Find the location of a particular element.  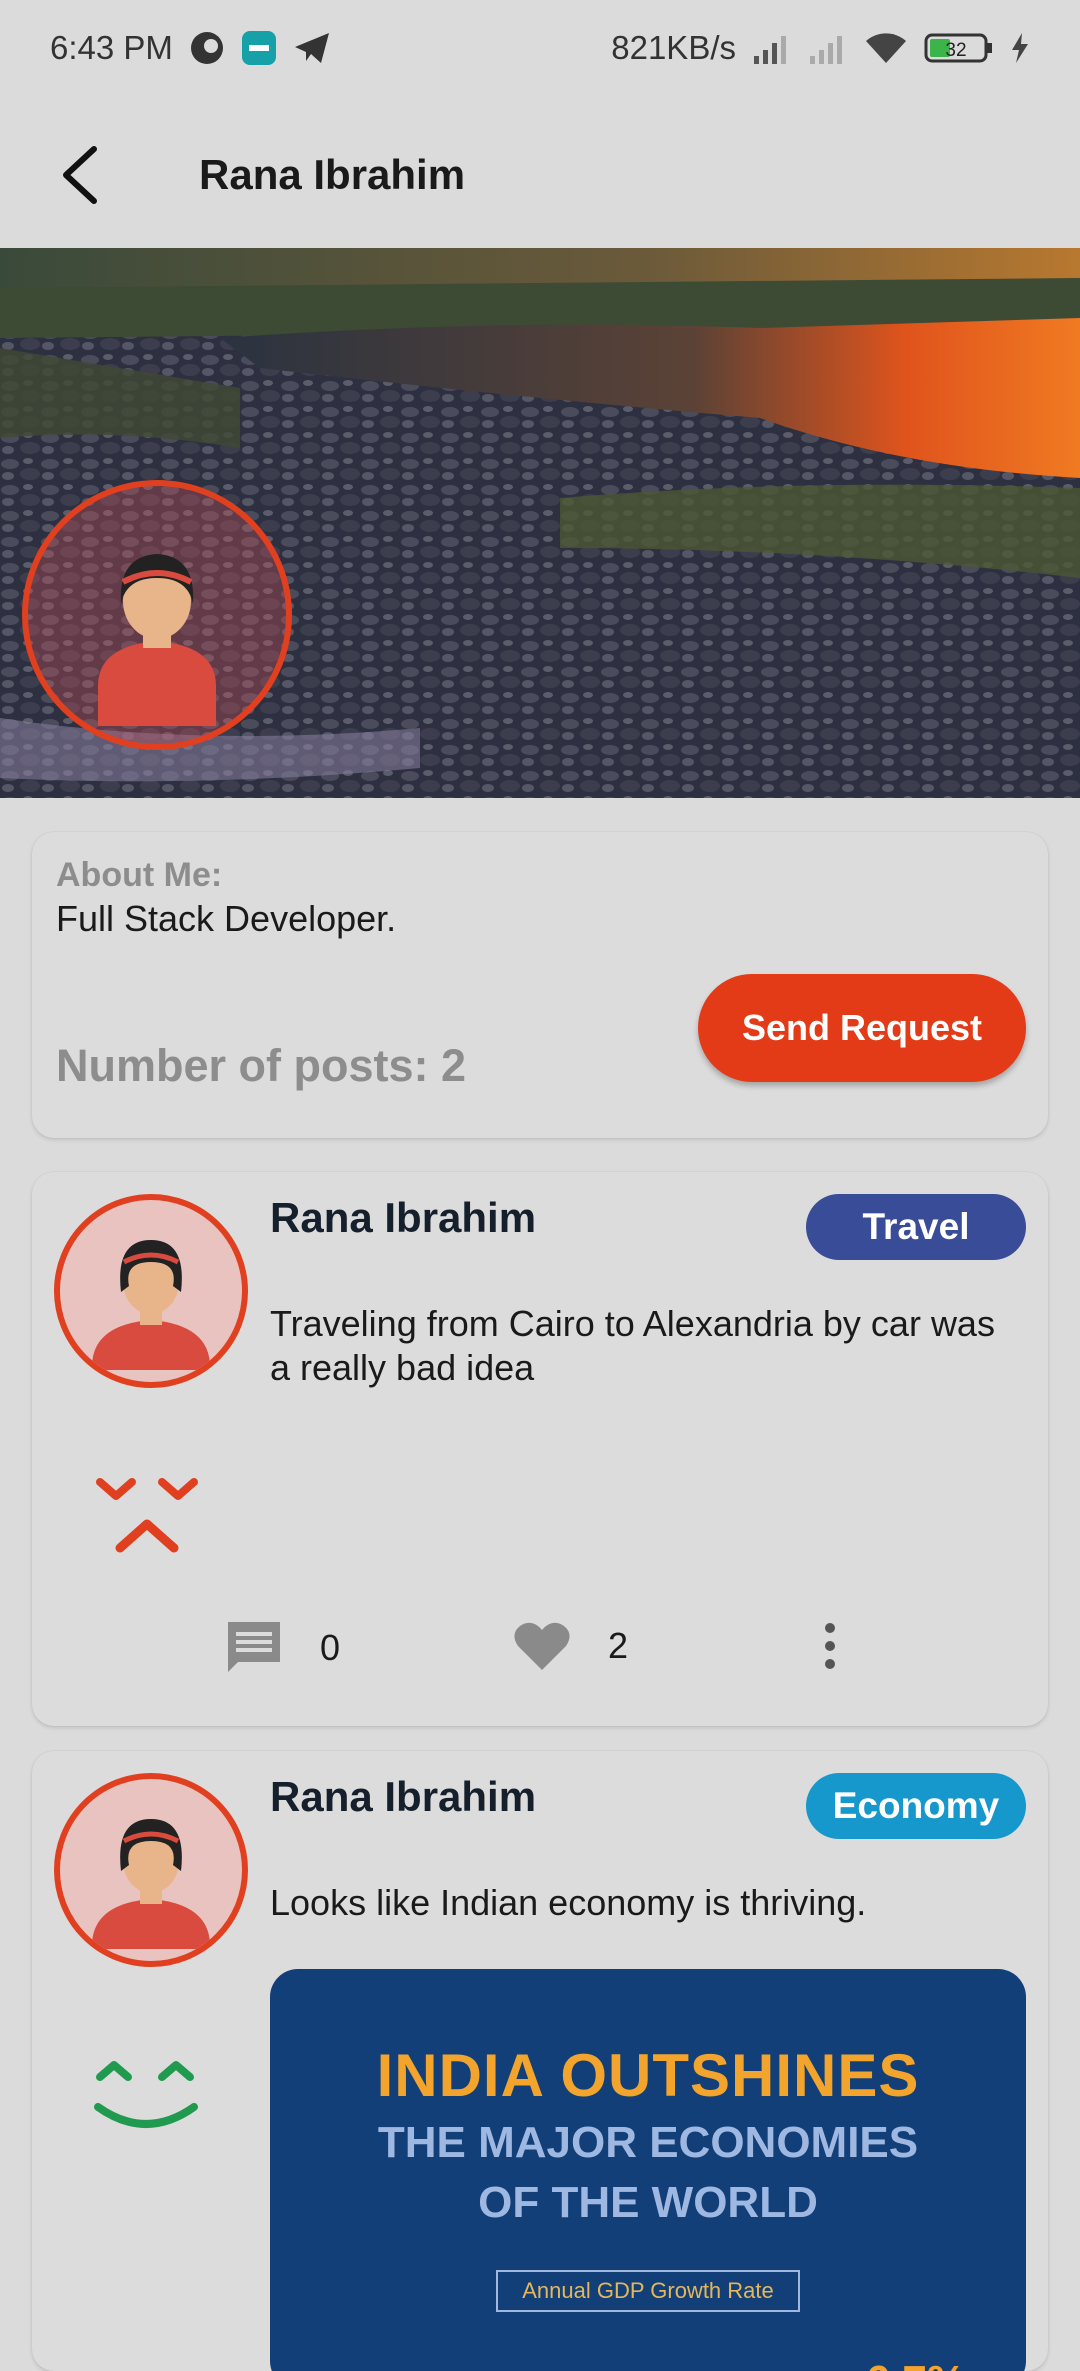

page-title: Rana Ibrahim is located at coordinates (332, 174).